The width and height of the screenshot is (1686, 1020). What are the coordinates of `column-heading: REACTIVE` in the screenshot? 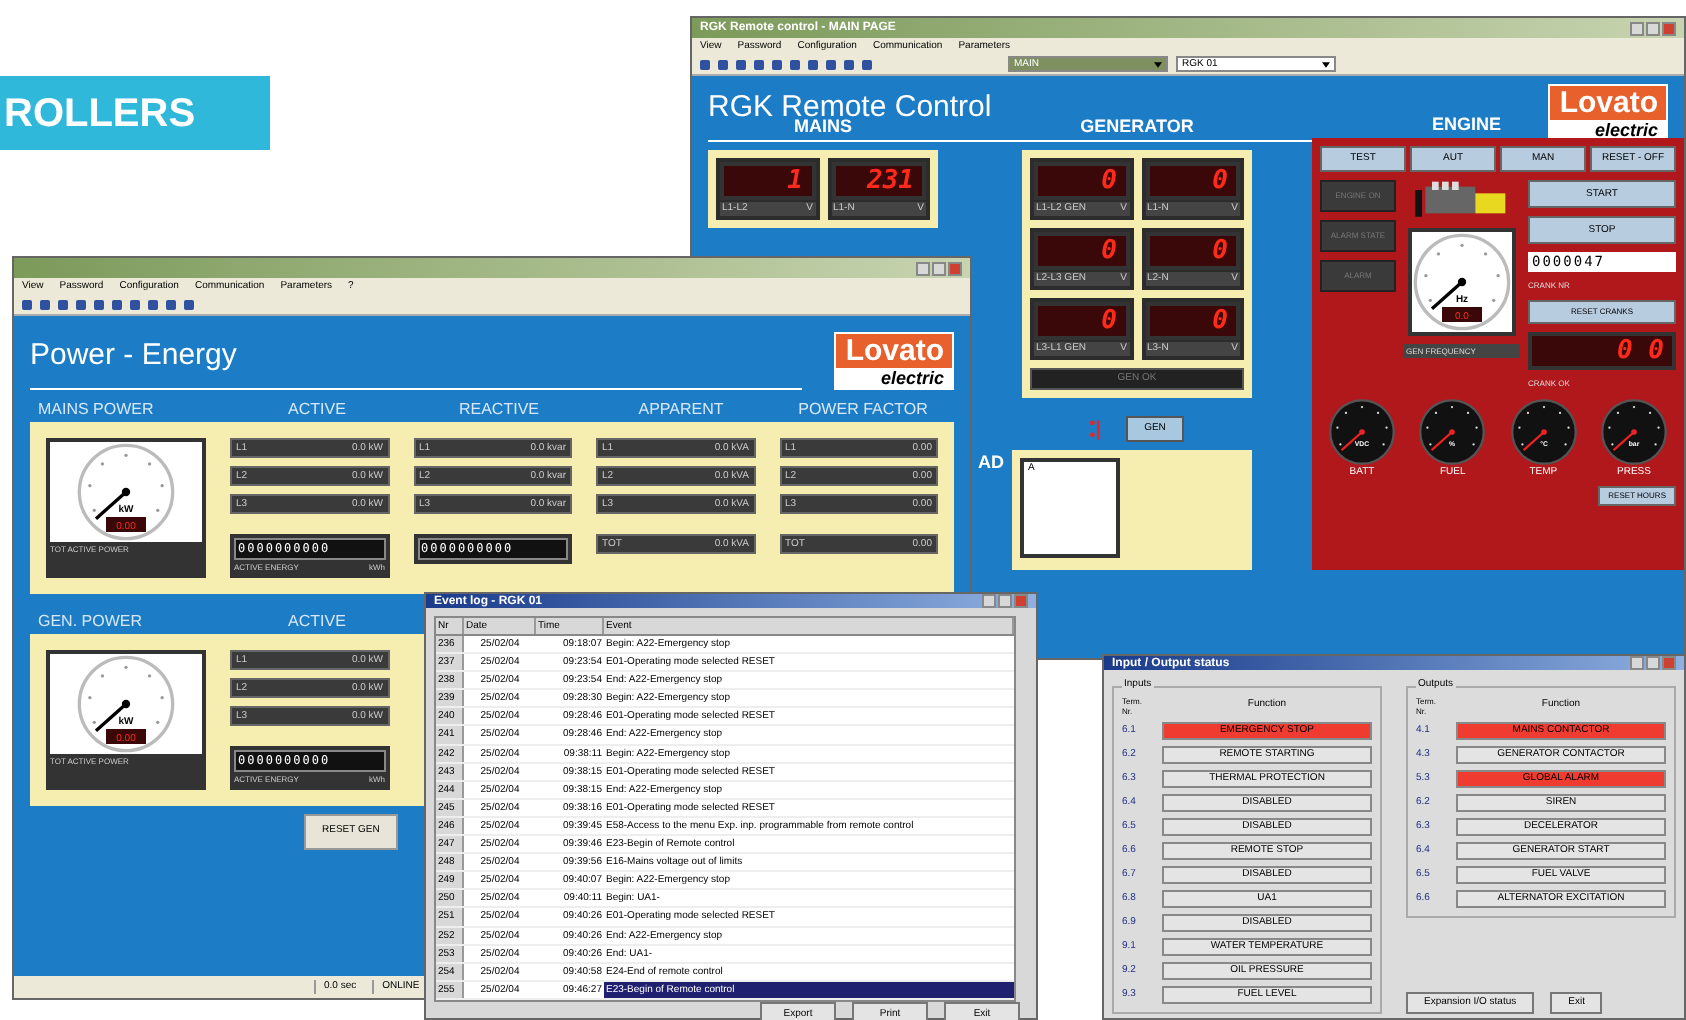 It's located at (498, 410).